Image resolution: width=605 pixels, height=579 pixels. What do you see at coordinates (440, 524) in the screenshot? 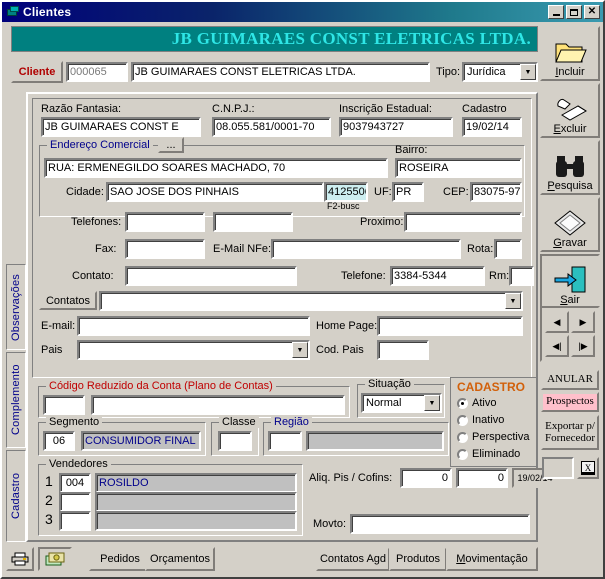
I see `movto-field` at bounding box center [440, 524].